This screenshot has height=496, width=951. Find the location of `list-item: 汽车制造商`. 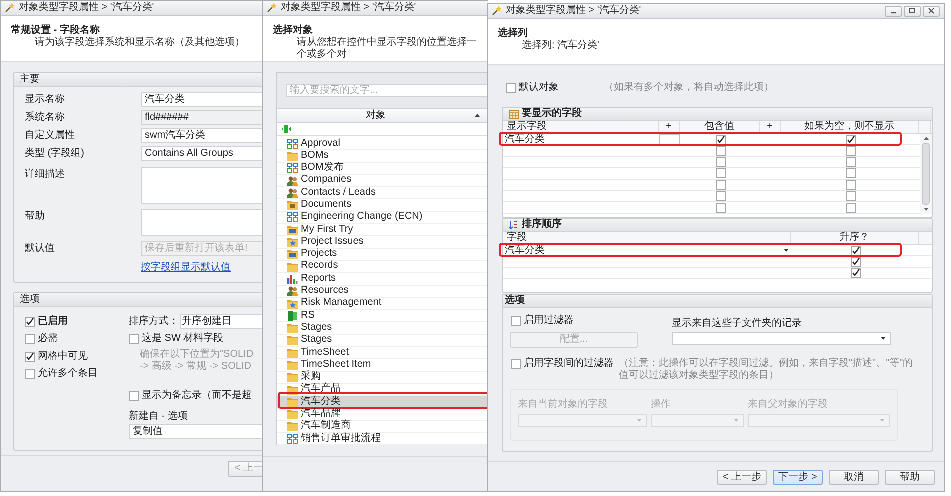

list-item: 汽车制造商 is located at coordinates (382, 427).